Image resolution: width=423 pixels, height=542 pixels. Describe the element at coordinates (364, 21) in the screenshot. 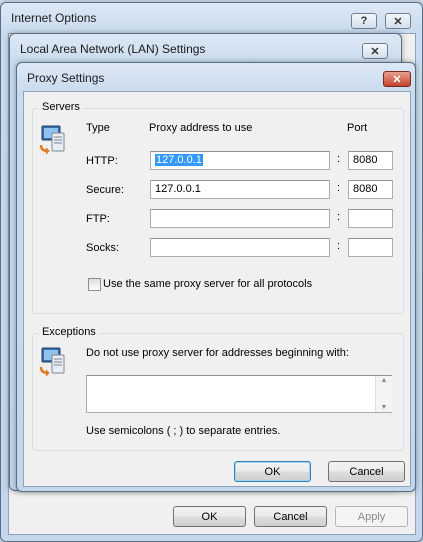

I see `help-button: ?` at that location.